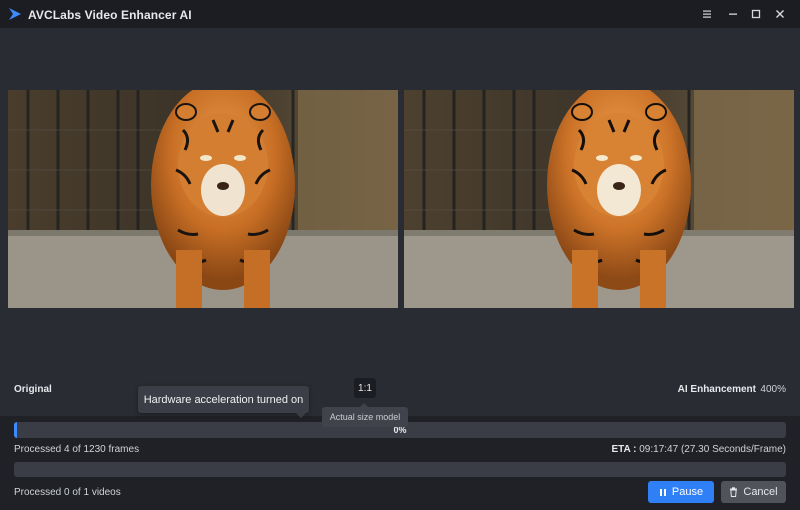 This screenshot has width=800, height=510. I want to click on app-title: AVCLabs Video Enhancer AI, so click(110, 15).